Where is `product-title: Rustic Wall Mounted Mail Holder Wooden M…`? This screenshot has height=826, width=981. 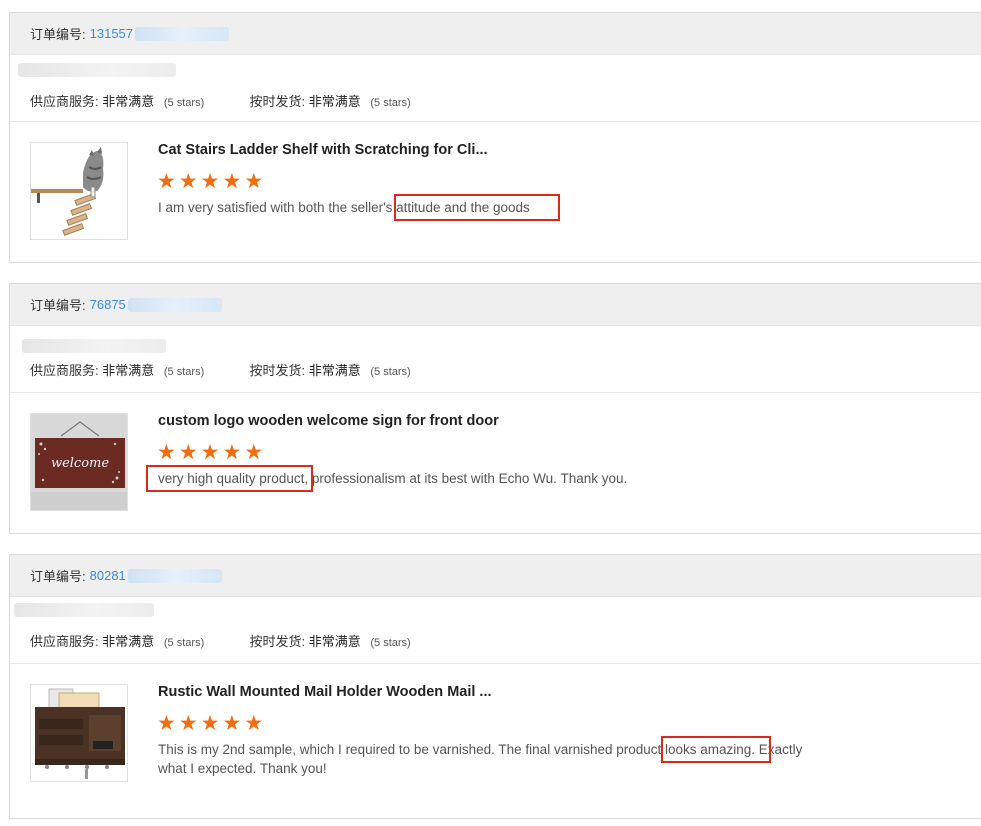 product-title: Rustic Wall Mounted Mail Holder Wooden M… is located at coordinates (325, 692).